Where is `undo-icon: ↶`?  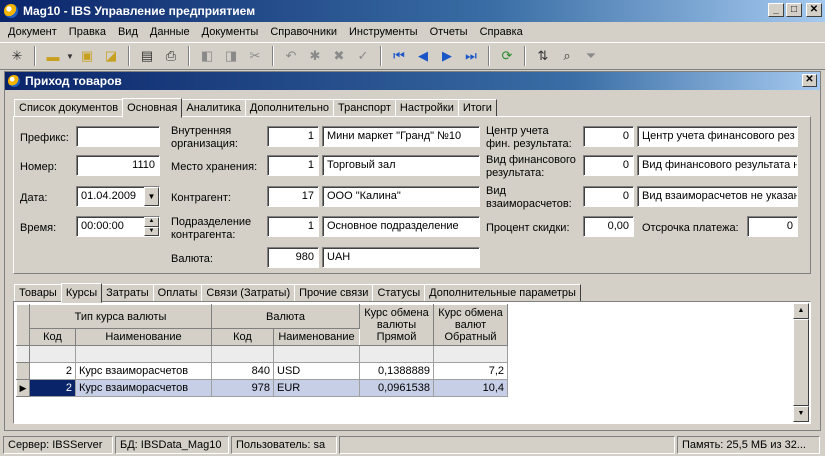
undo-icon: ↶ is located at coordinates (291, 56).